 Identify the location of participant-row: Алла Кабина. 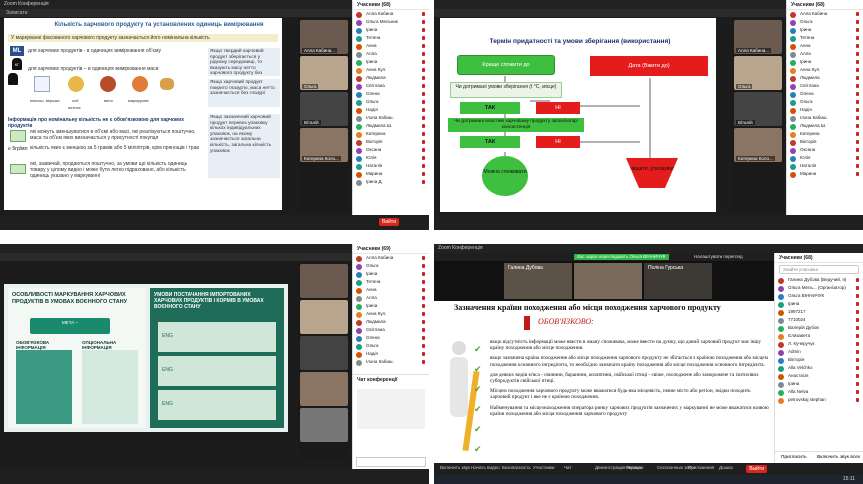
(391, 258).